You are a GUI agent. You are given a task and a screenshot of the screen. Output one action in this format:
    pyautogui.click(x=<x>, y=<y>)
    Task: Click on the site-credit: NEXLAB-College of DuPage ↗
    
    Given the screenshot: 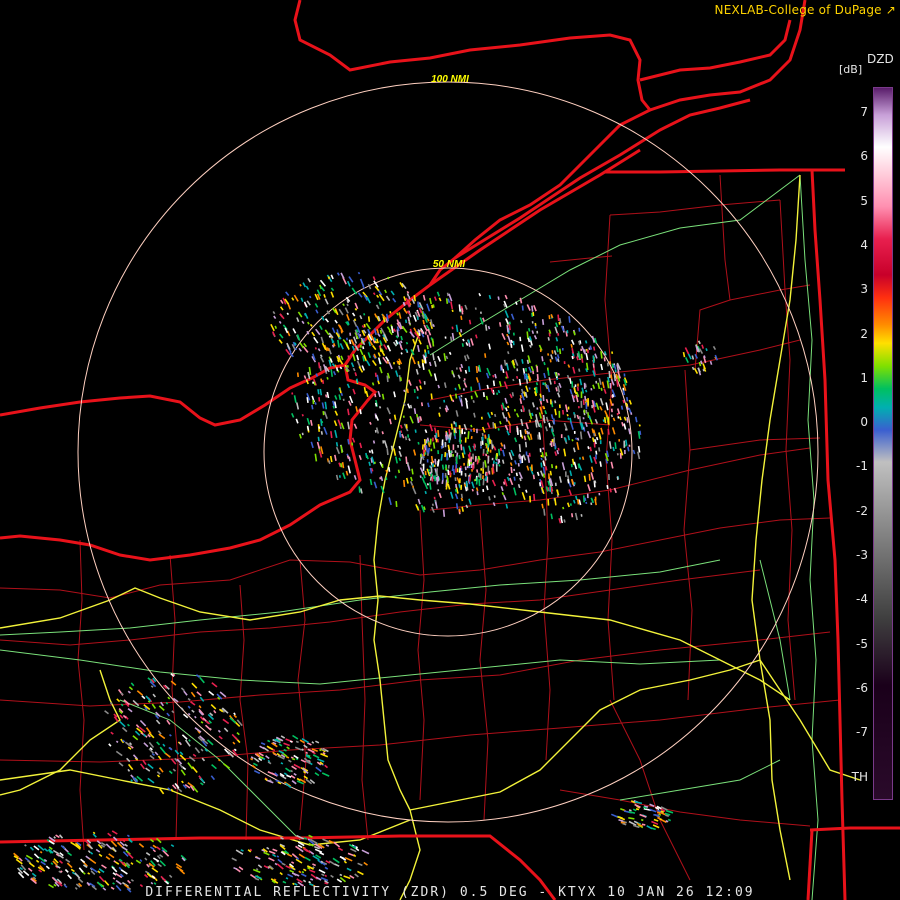 What is the action you would take?
    pyautogui.click(x=805, y=10)
    